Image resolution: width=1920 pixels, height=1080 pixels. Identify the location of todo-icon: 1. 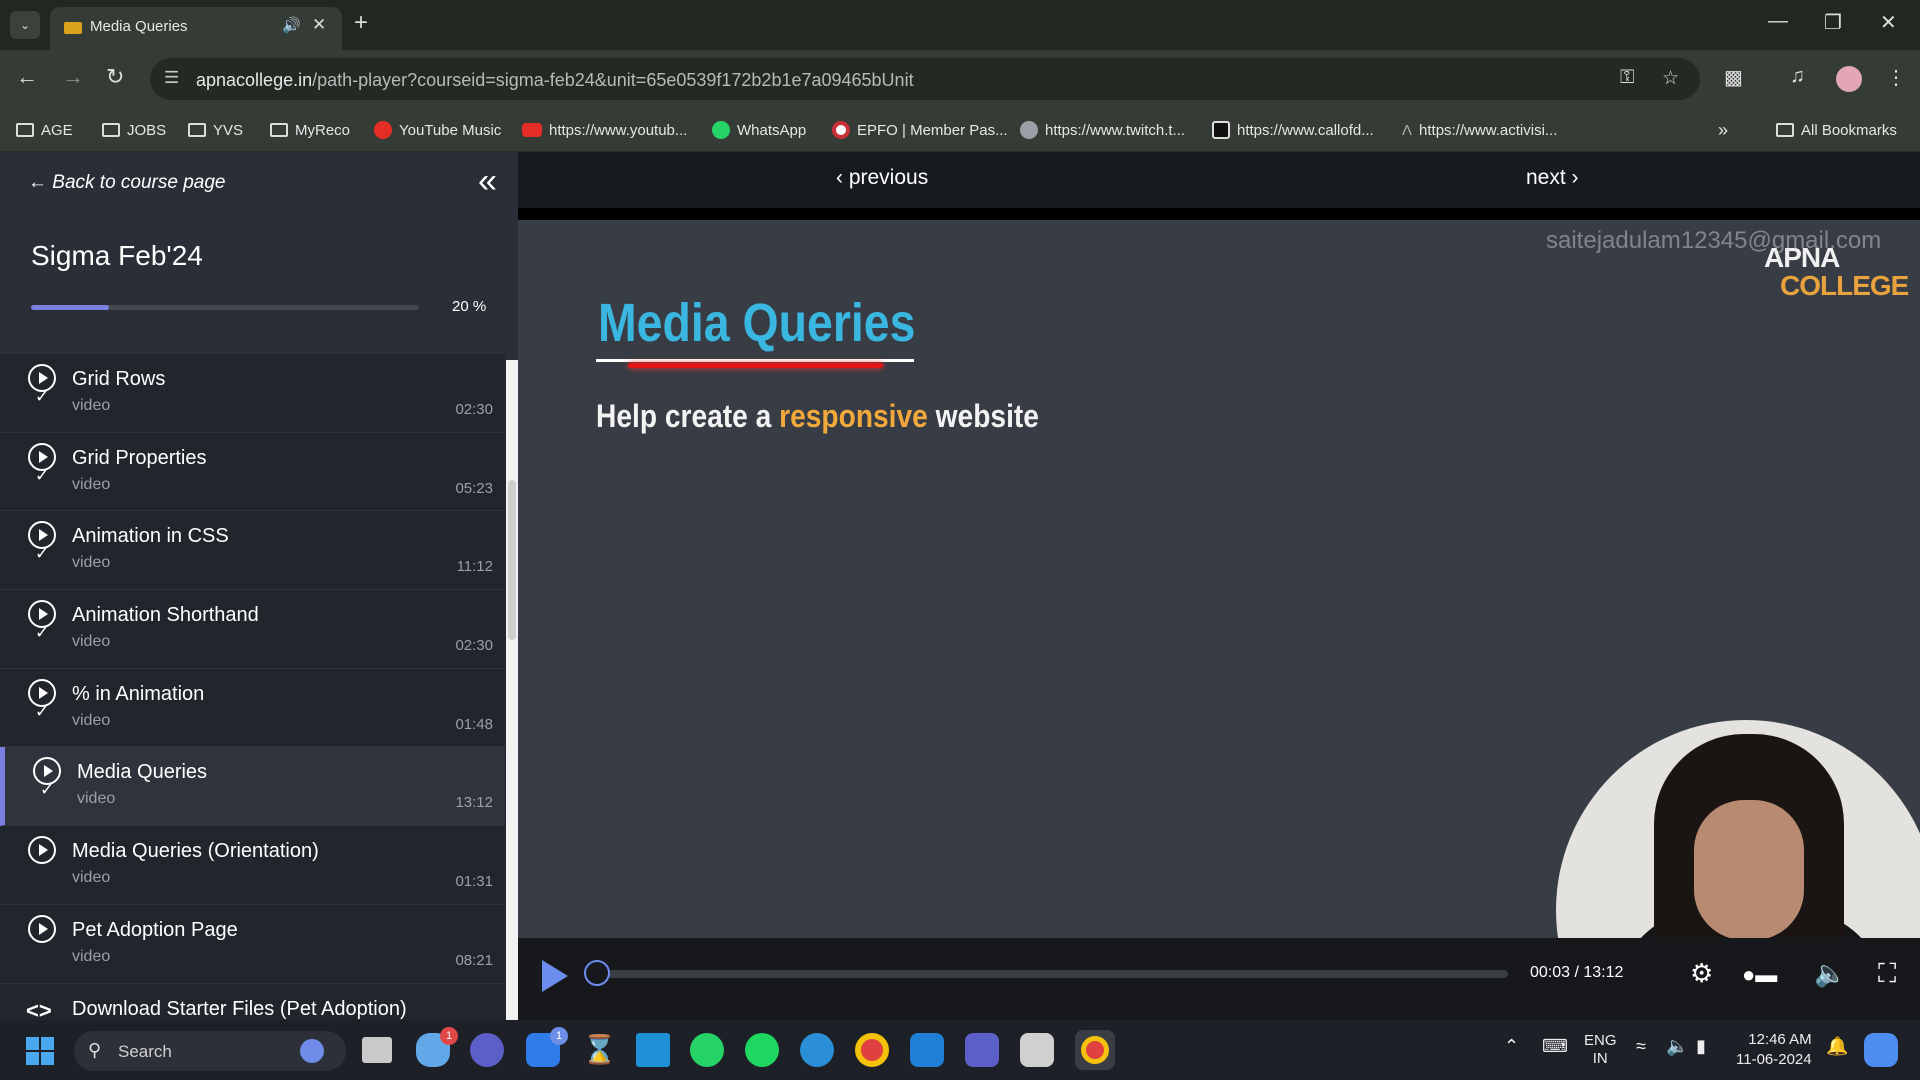
(547, 1047).